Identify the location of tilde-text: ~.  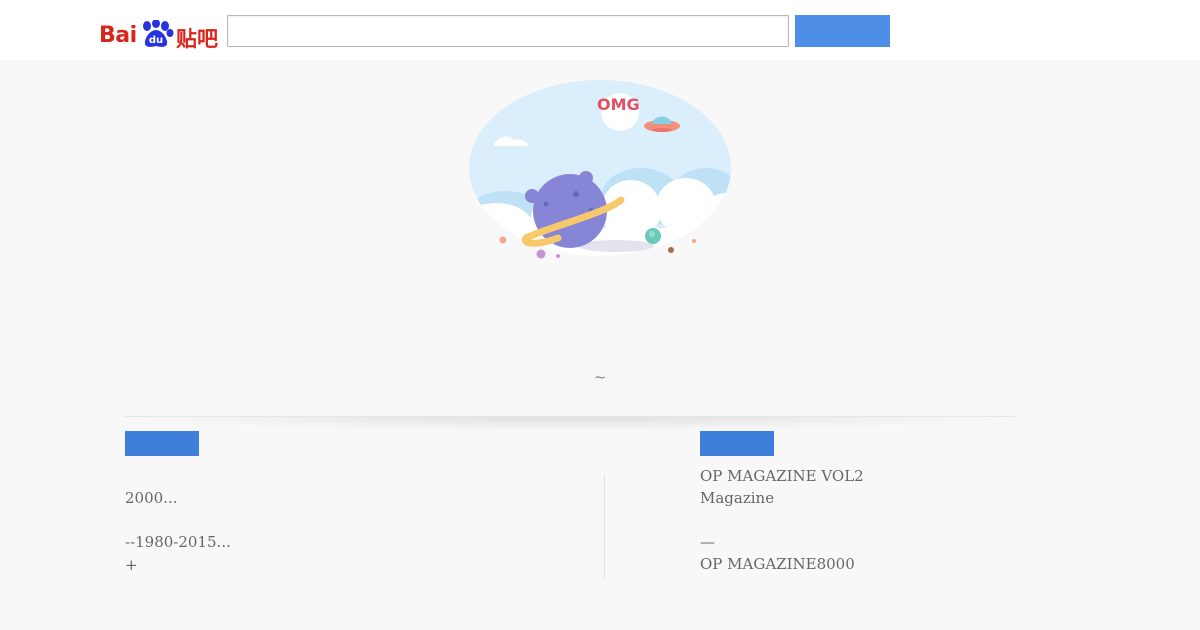
(600, 377).